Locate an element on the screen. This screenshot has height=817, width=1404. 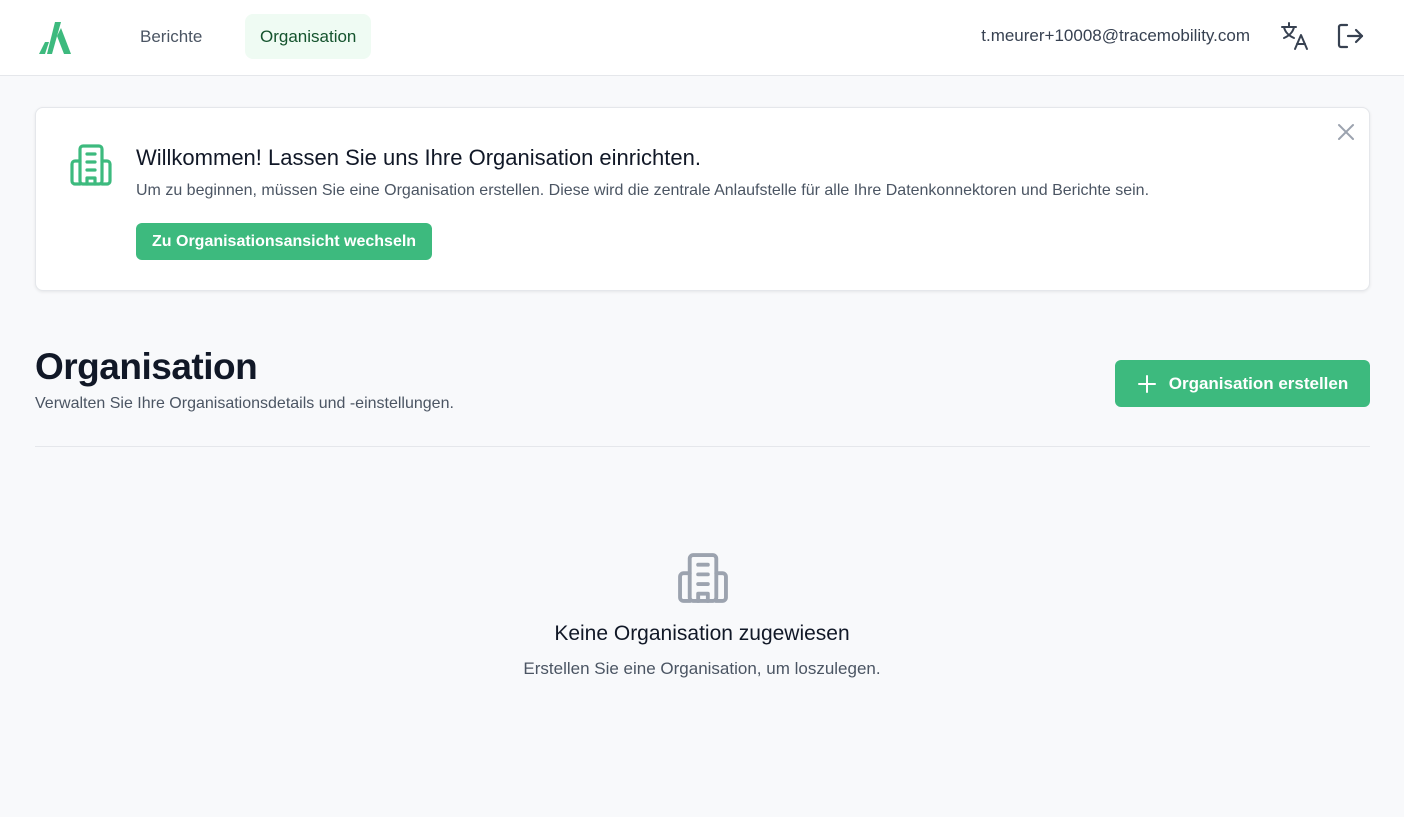
create-organisation-label: Organisation erstellen is located at coordinates (1258, 383).